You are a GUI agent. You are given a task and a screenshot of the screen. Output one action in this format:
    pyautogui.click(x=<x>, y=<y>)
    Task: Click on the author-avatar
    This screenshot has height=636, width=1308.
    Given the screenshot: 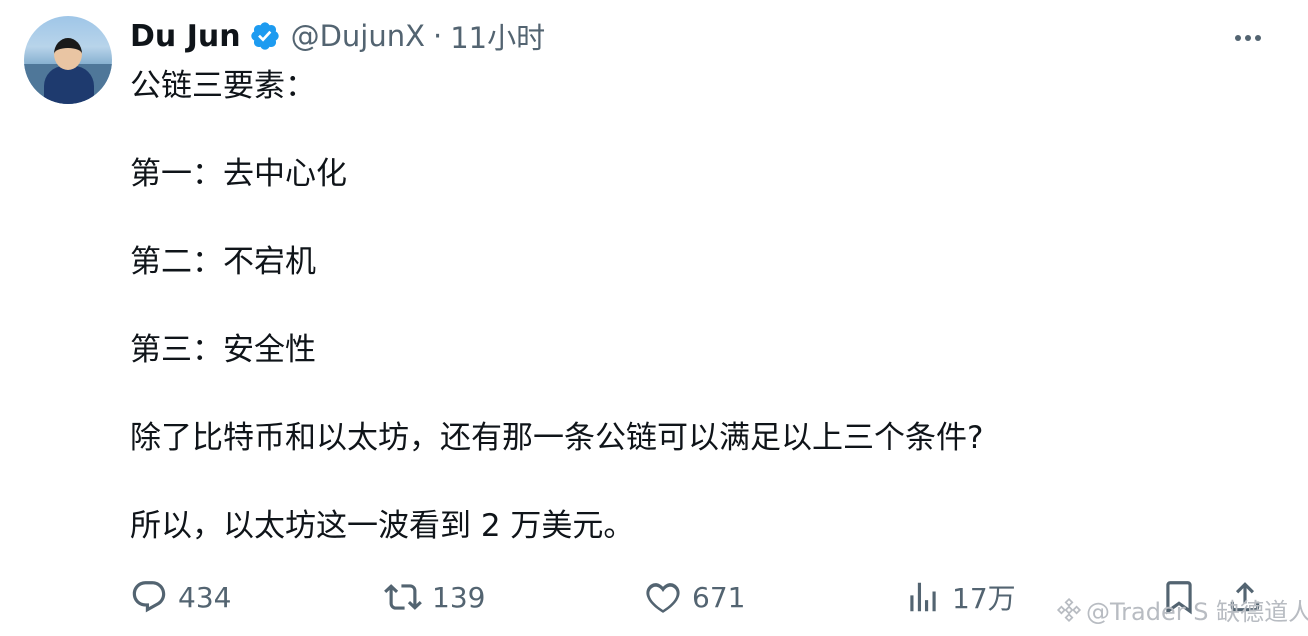 What is the action you would take?
    pyautogui.click(x=68, y=60)
    